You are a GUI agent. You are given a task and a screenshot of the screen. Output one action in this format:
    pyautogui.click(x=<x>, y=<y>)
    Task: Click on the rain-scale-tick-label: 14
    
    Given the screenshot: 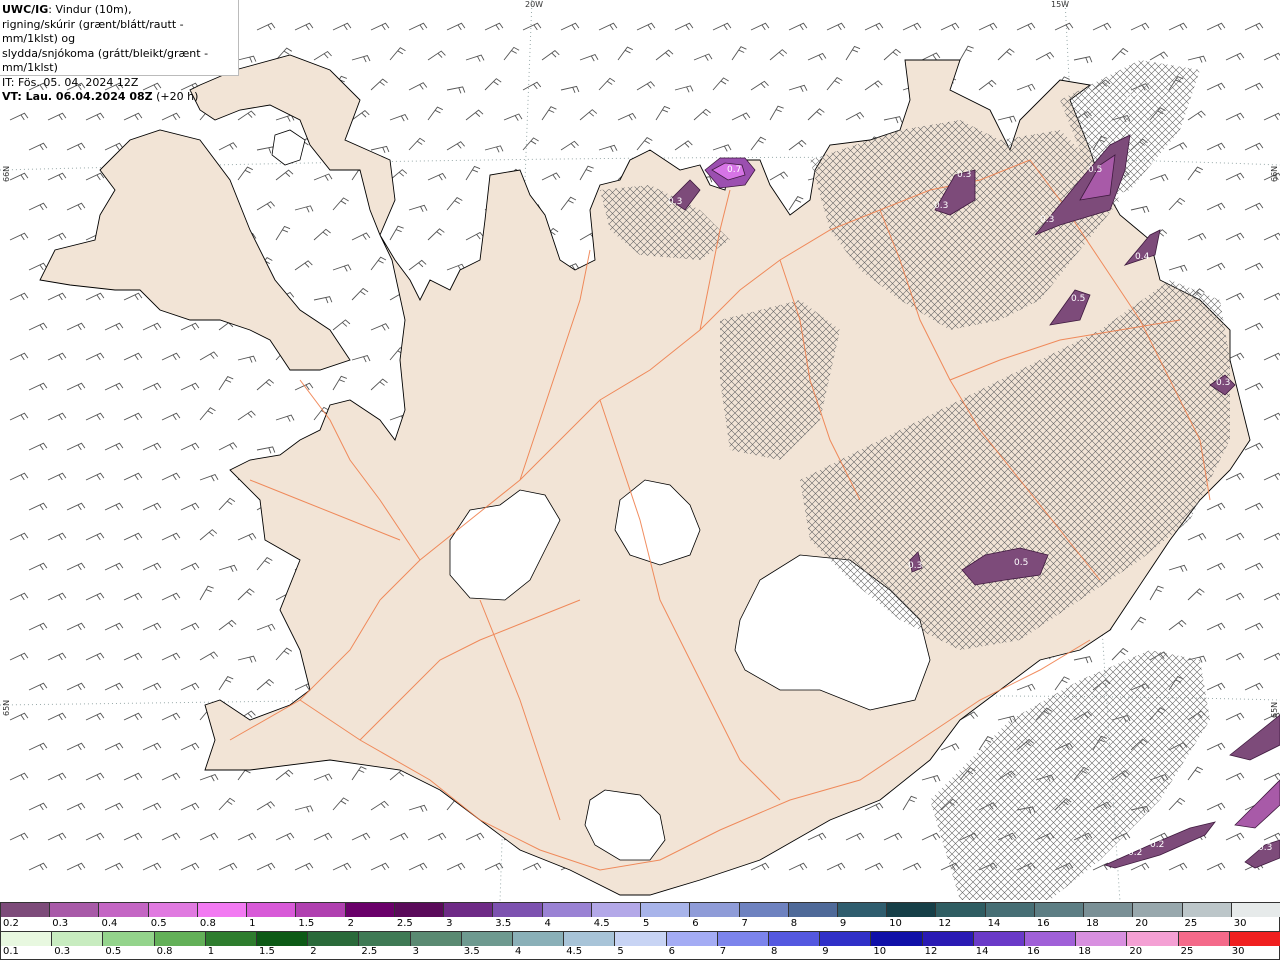 What is the action you would take?
    pyautogui.click(x=982, y=951)
    